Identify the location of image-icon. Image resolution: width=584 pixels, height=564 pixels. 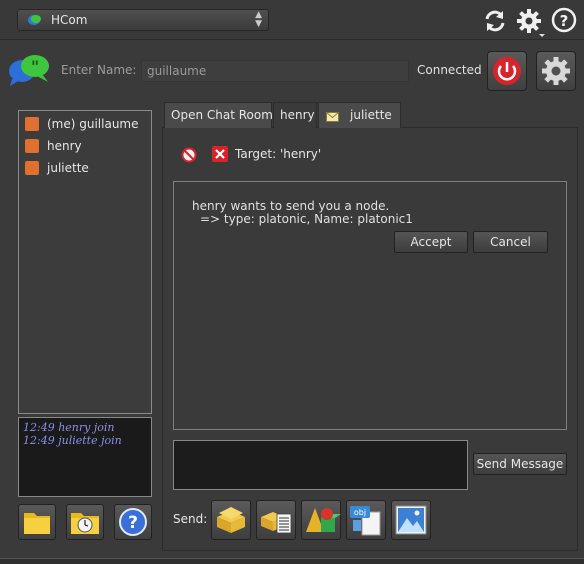
(411, 520).